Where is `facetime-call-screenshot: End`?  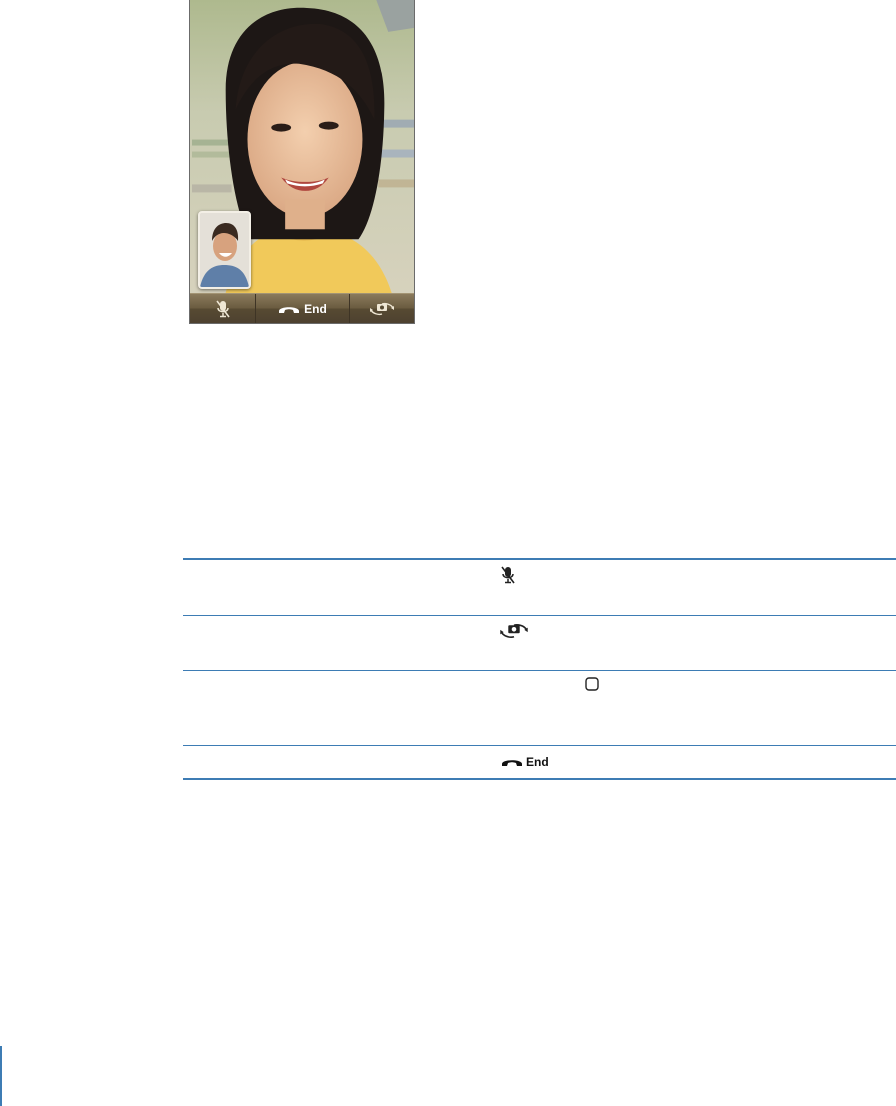
facetime-call-screenshot: End is located at coordinates (302, 162).